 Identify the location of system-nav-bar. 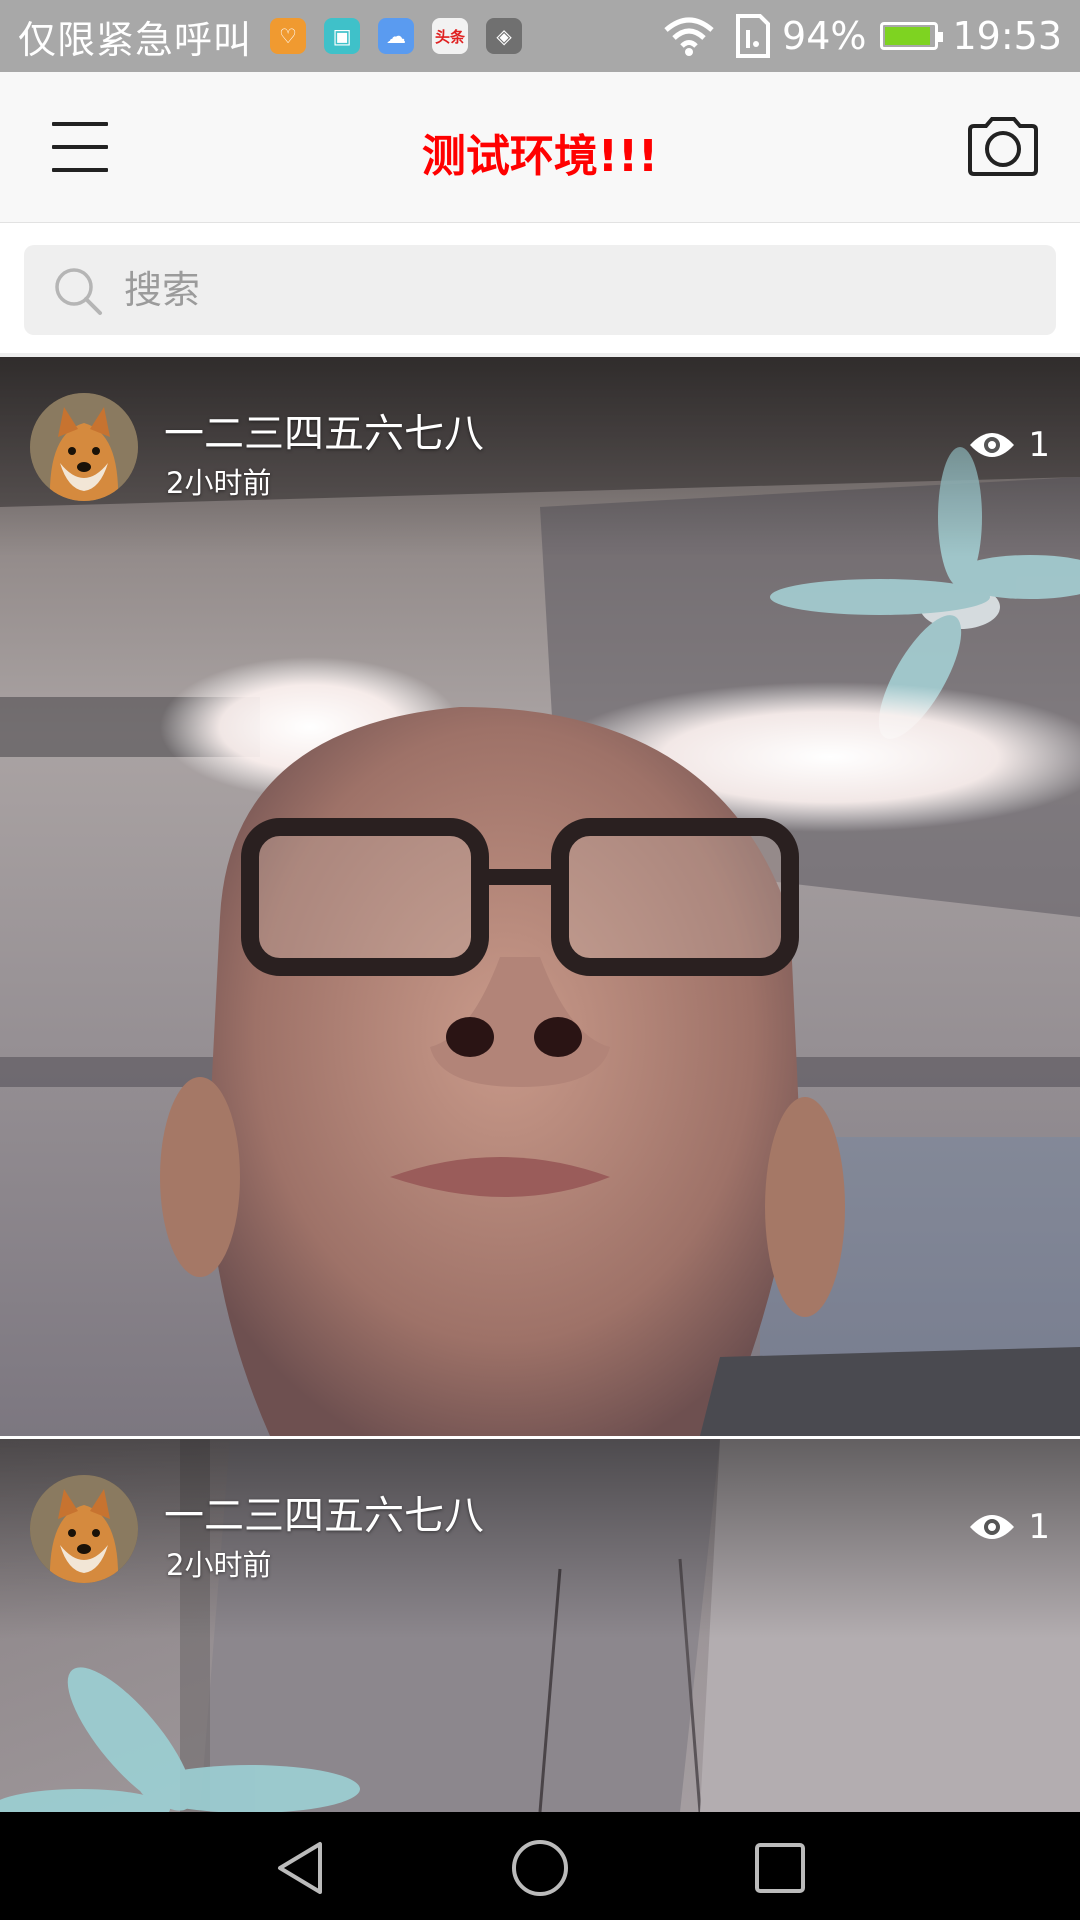
(540, 1866).